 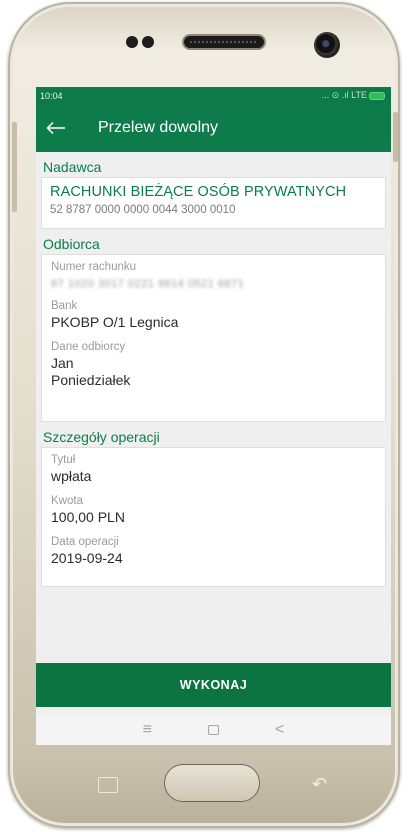 What do you see at coordinates (148, 284) in the screenshot?
I see `account-number-value: 67 1020 3017 0221 9814 0521 6871` at bounding box center [148, 284].